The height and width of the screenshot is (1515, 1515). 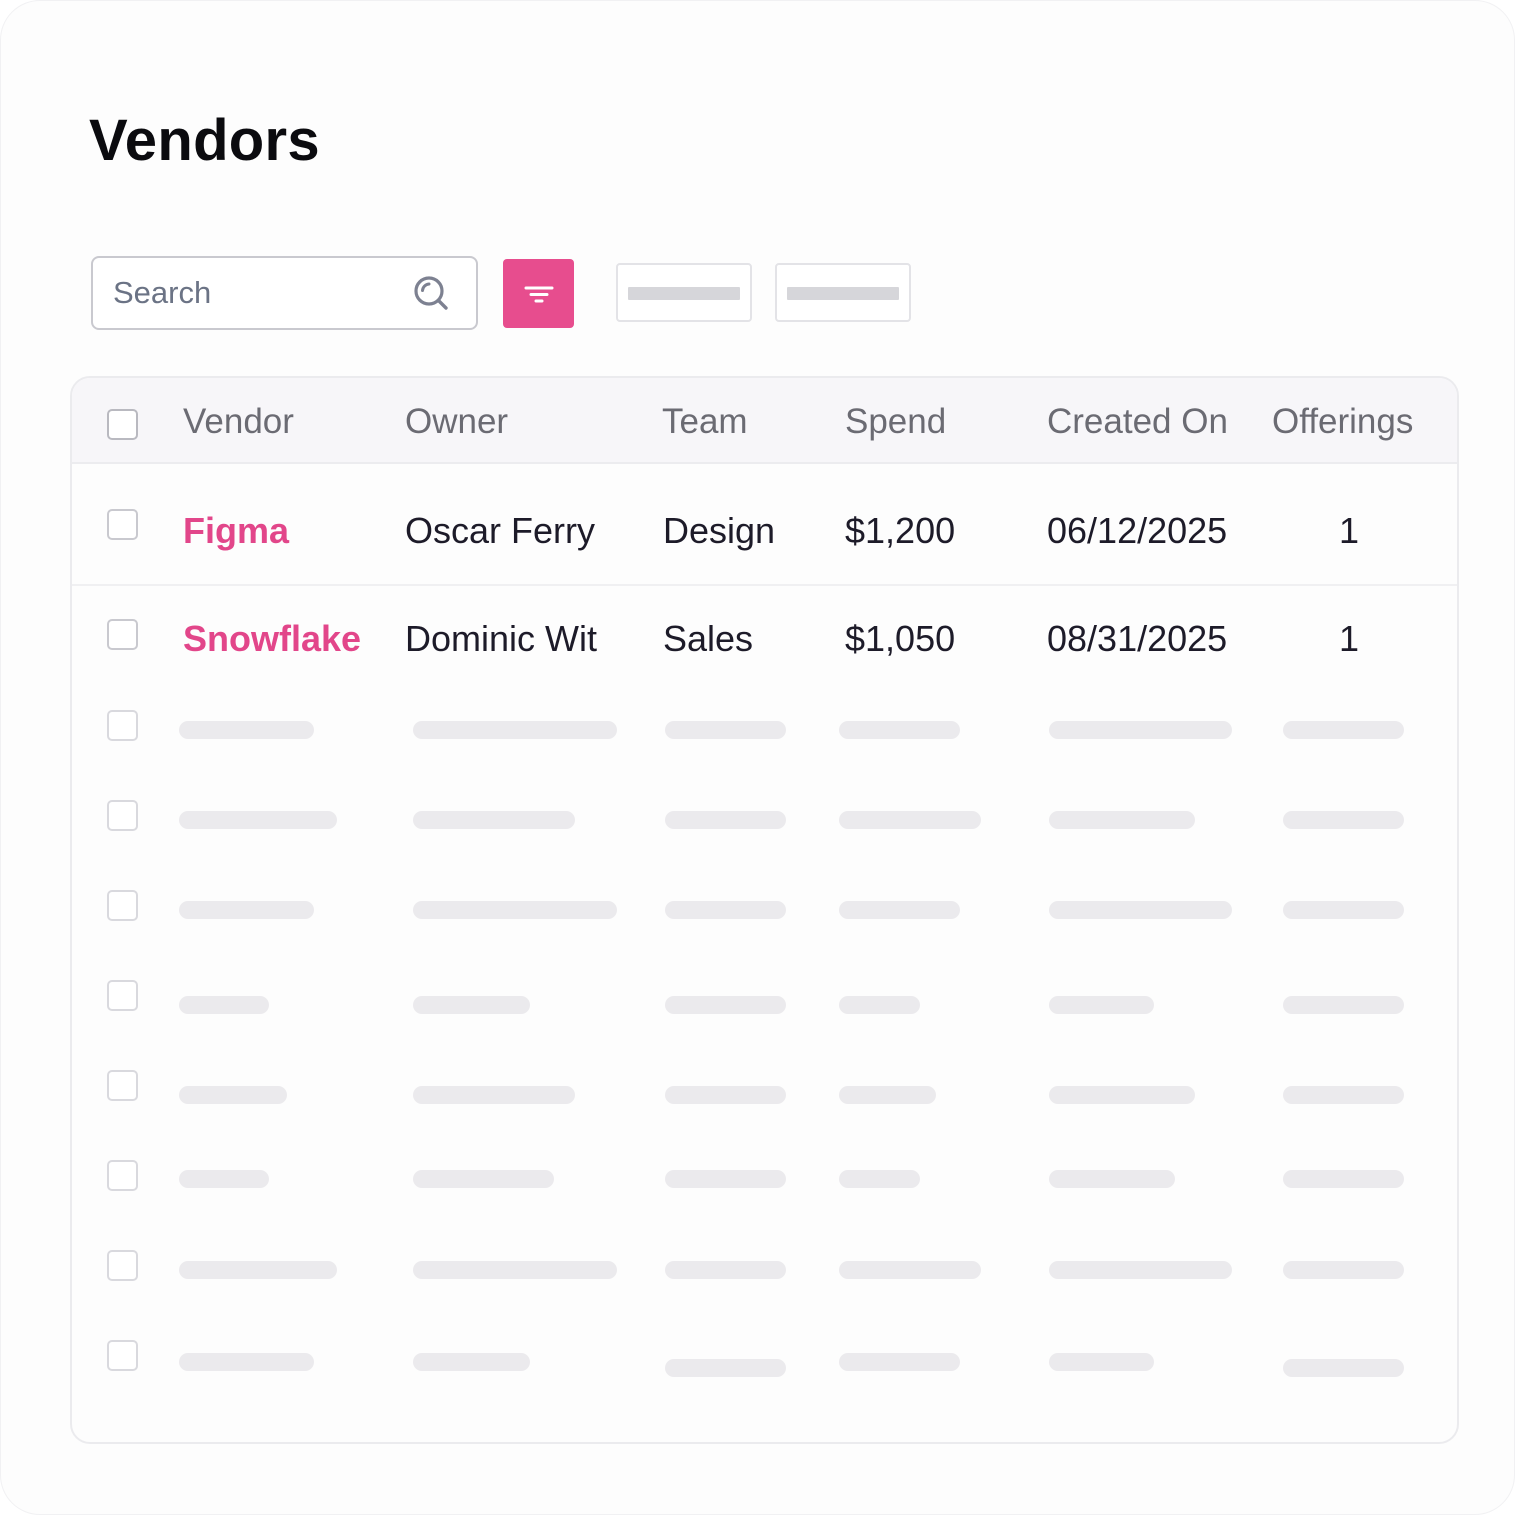 I want to click on vendor-link: Snowflake, so click(x=272, y=639).